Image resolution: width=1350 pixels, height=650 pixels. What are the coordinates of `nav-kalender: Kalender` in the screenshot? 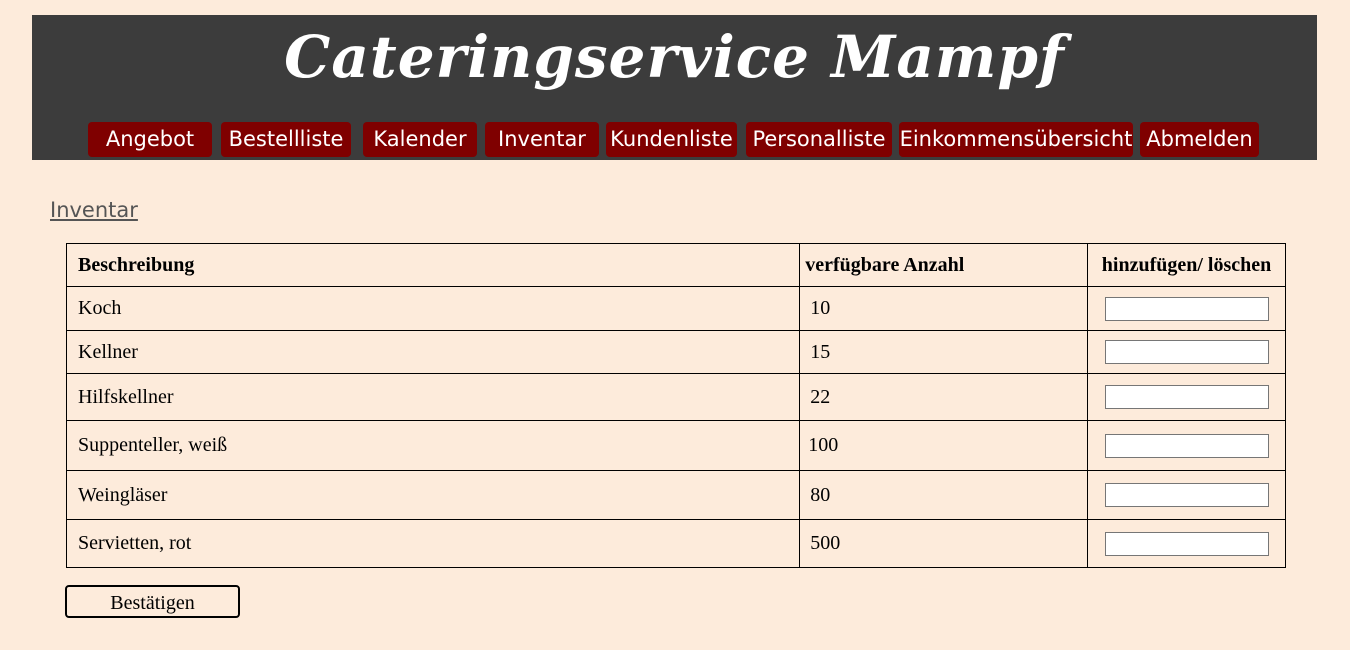 It's located at (420, 139).